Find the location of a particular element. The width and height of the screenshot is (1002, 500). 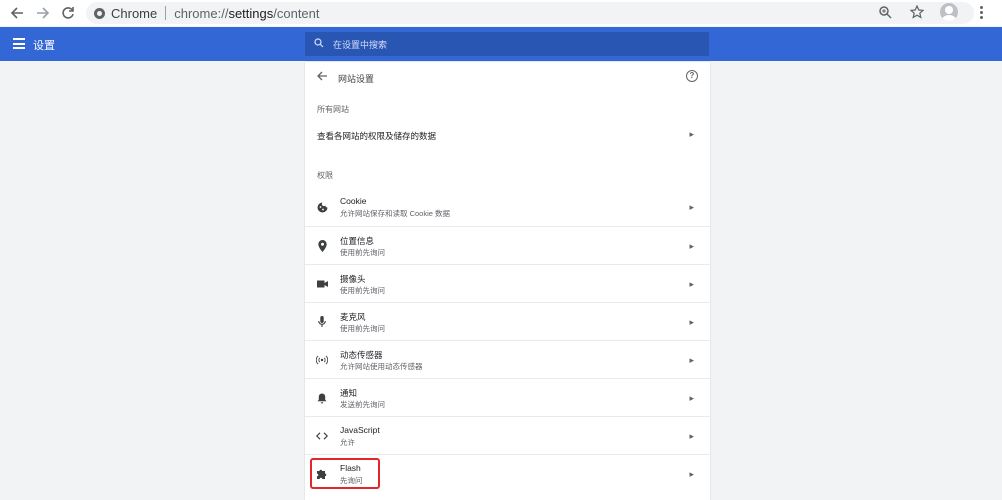

back-arrow-icon is located at coordinates (17, 13).